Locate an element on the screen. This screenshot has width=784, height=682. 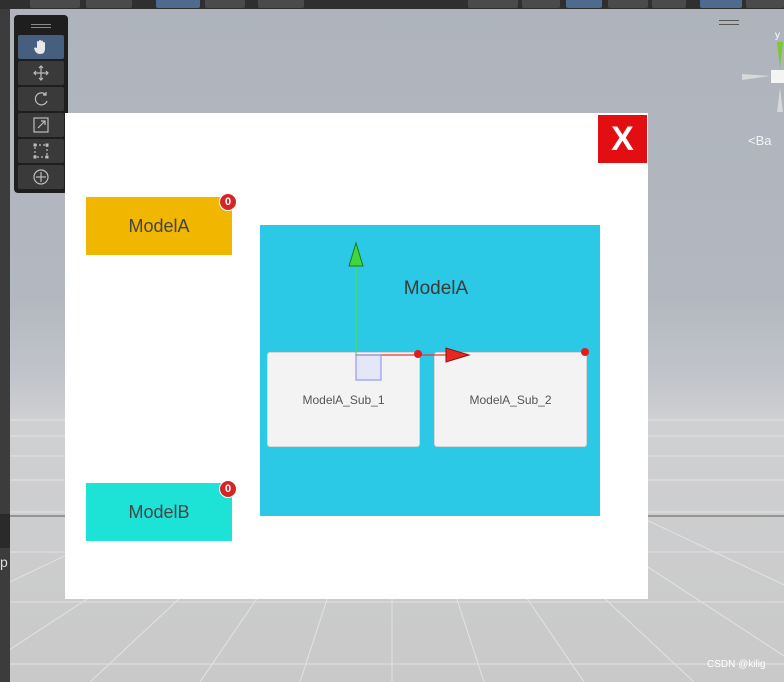
gizmo-view-label: <Ba is located at coordinates (760, 140).